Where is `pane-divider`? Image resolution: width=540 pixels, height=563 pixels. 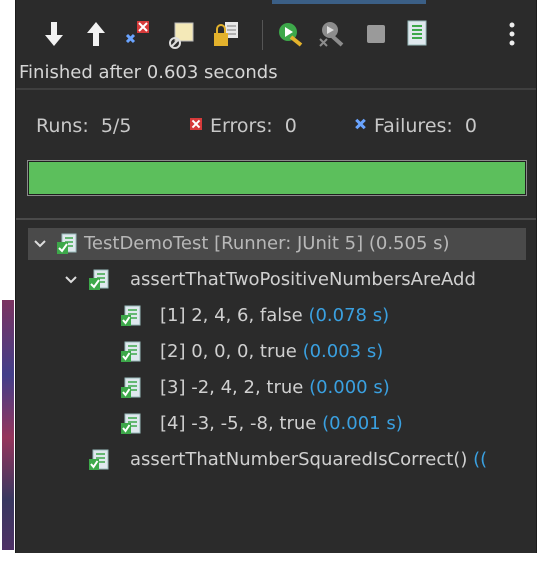
pane-divider is located at coordinates (276, 219).